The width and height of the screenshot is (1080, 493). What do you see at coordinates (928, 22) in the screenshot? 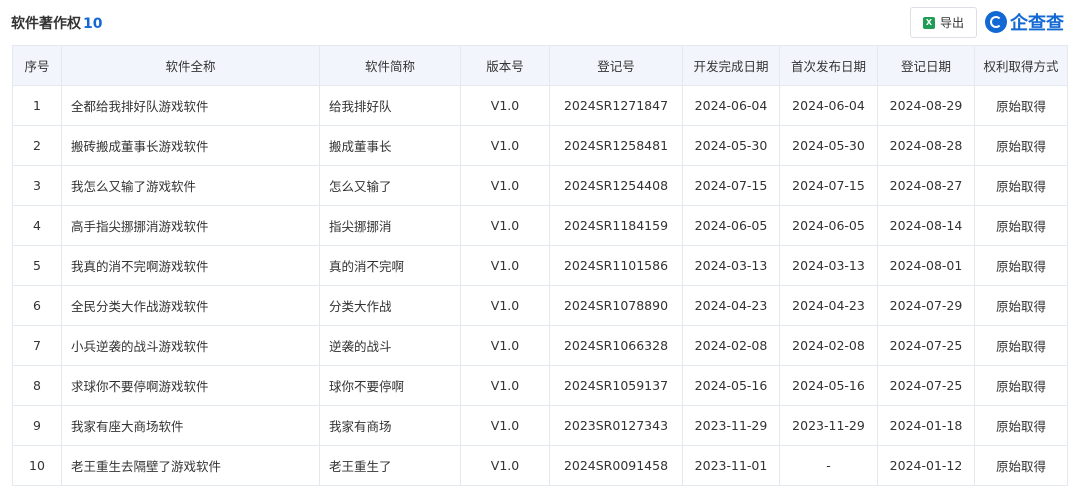
I see `excel-icon: X` at bounding box center [928, 22].